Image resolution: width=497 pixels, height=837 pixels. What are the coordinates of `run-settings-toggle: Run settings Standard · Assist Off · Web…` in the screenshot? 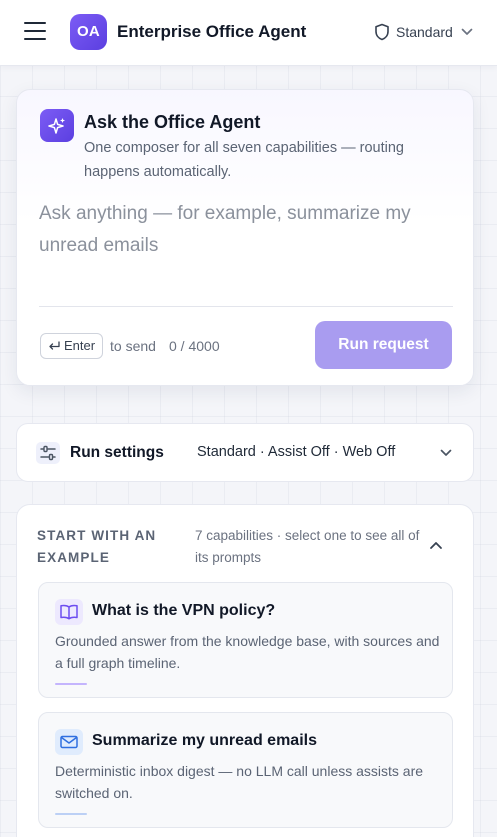 It's located at (245, 452).